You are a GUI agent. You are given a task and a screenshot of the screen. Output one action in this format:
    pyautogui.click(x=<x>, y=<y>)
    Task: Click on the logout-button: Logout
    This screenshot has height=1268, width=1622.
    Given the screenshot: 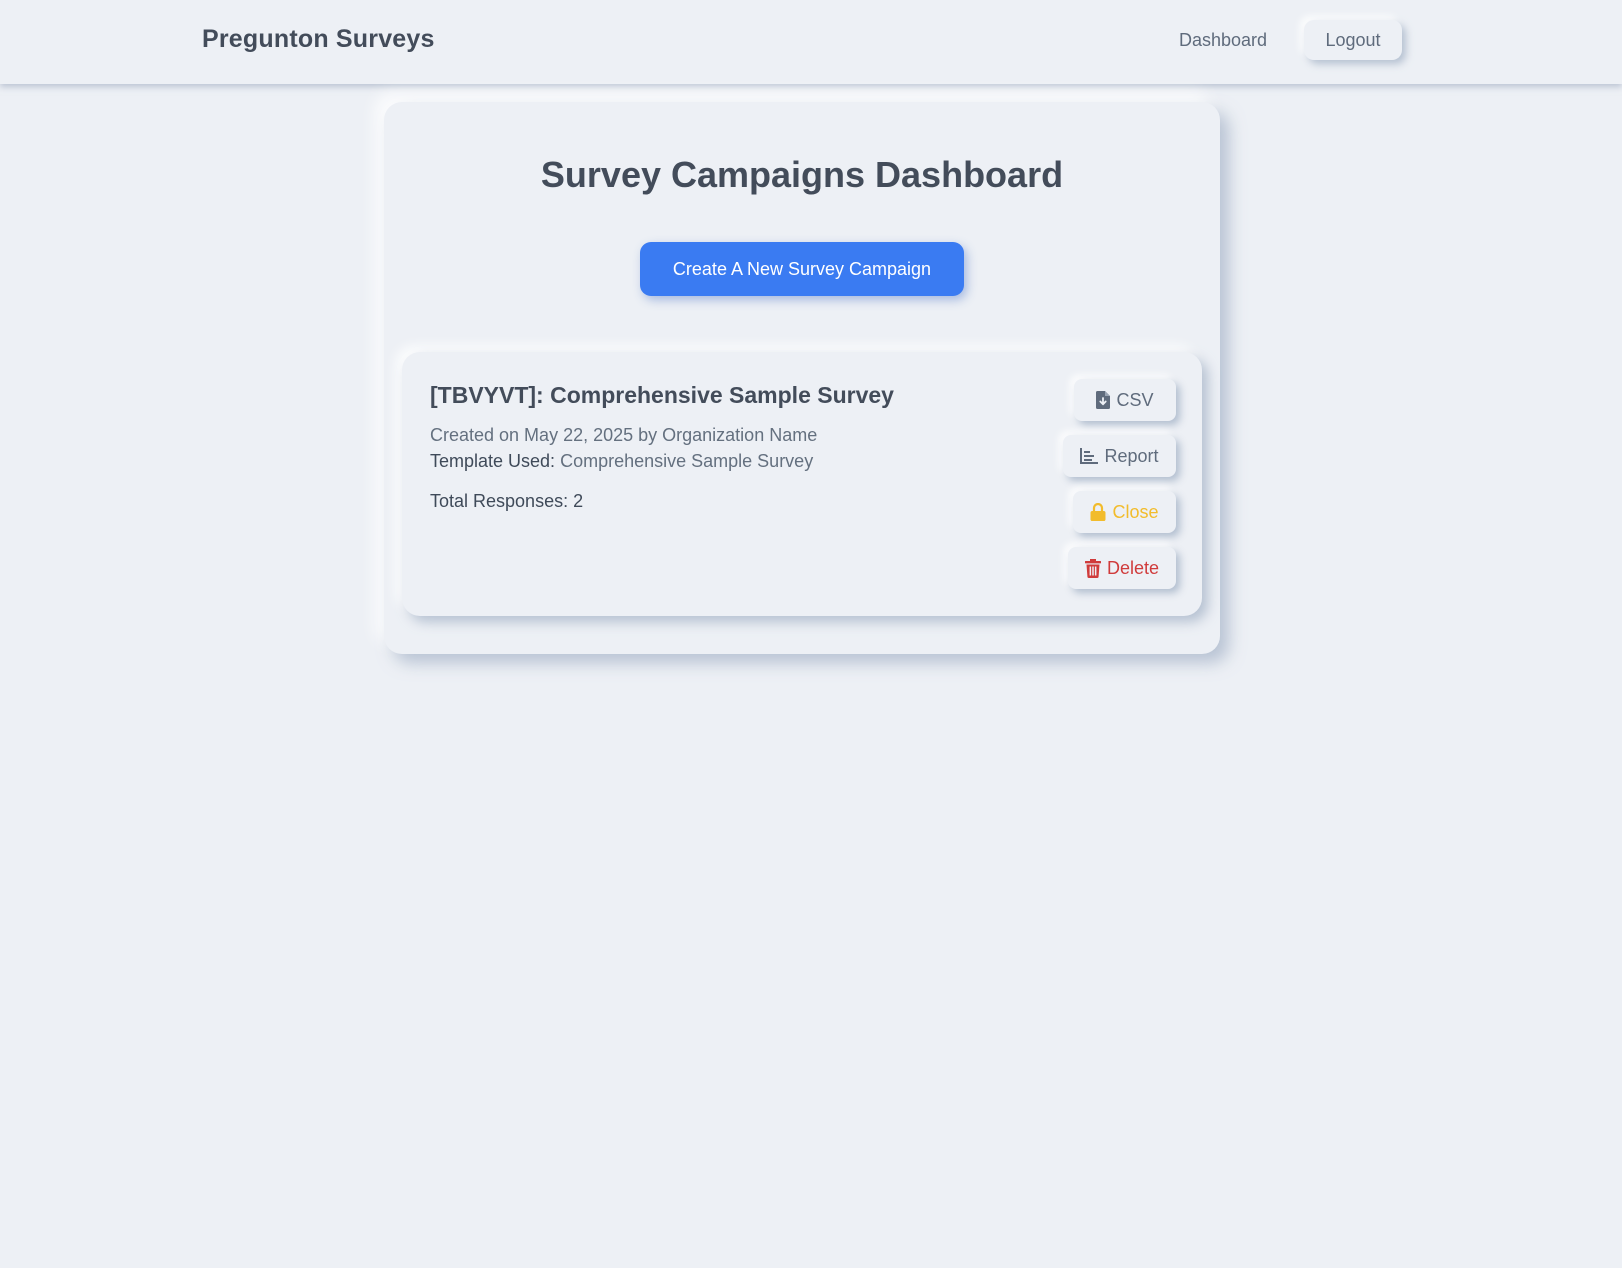 What is the action you would take?
    pyautogui.click(x=1353, y=40)
    